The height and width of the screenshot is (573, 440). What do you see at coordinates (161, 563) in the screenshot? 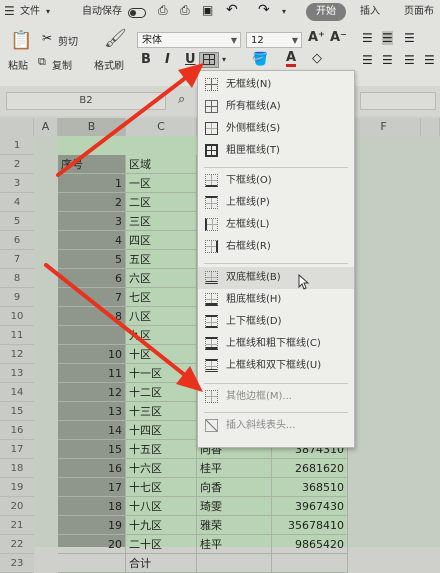
I see `region-cell: 合计` at bounding box center [161, 563].